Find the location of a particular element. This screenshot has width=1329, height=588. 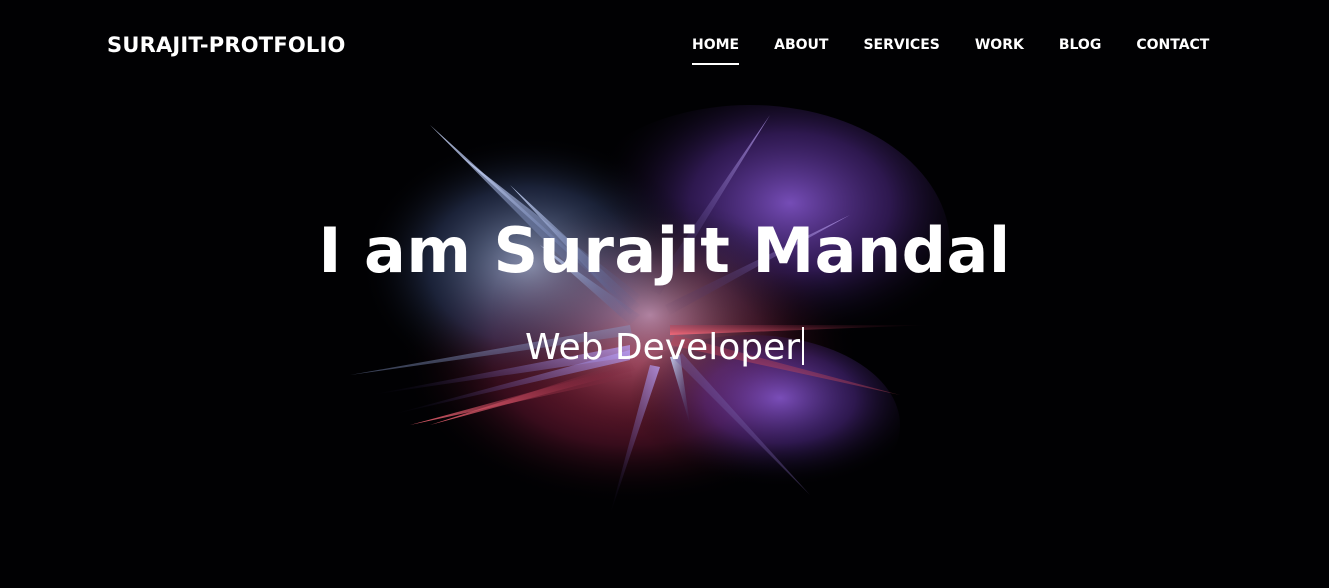

nav-item-blog: BLOG is located at coordinates (1080, 45).